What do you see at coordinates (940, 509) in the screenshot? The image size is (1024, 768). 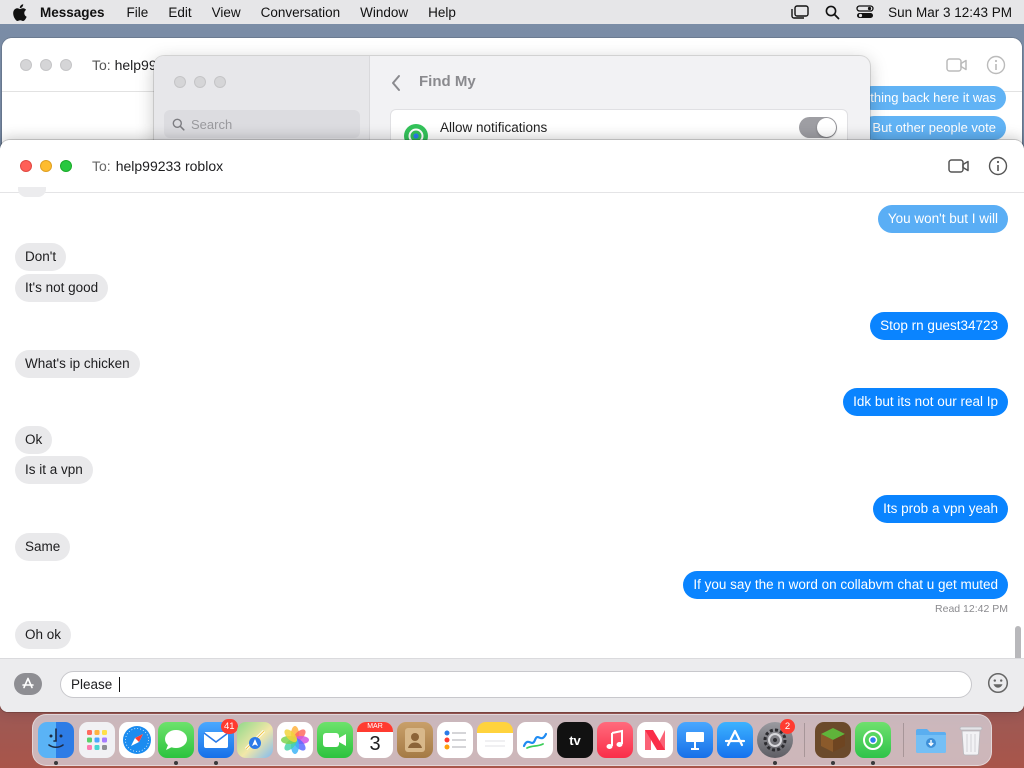 I see `message-bubble-outgoing: Its prob a vpn yeah` at bounding box center [940, 509].